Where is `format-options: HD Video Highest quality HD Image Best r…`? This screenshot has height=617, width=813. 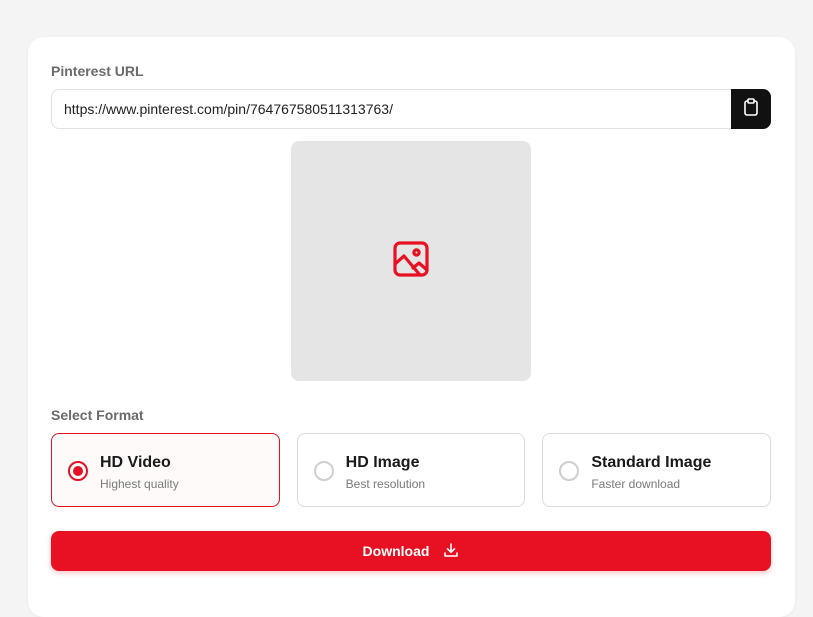
format-options: HD Video Highest quality HD Image Best r… is located at coordinates (411, 470).